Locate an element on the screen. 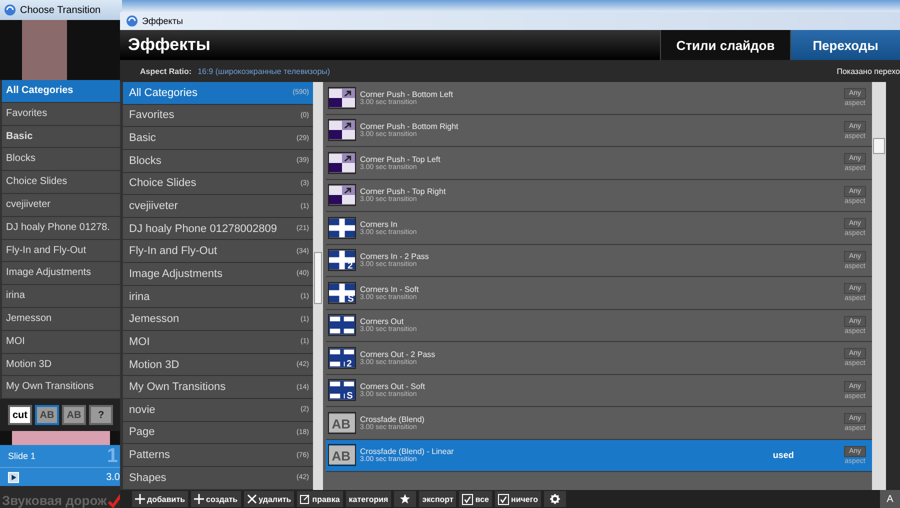  transition-name: Corners Out - 2 Pass is located at coordinates (398, 354).